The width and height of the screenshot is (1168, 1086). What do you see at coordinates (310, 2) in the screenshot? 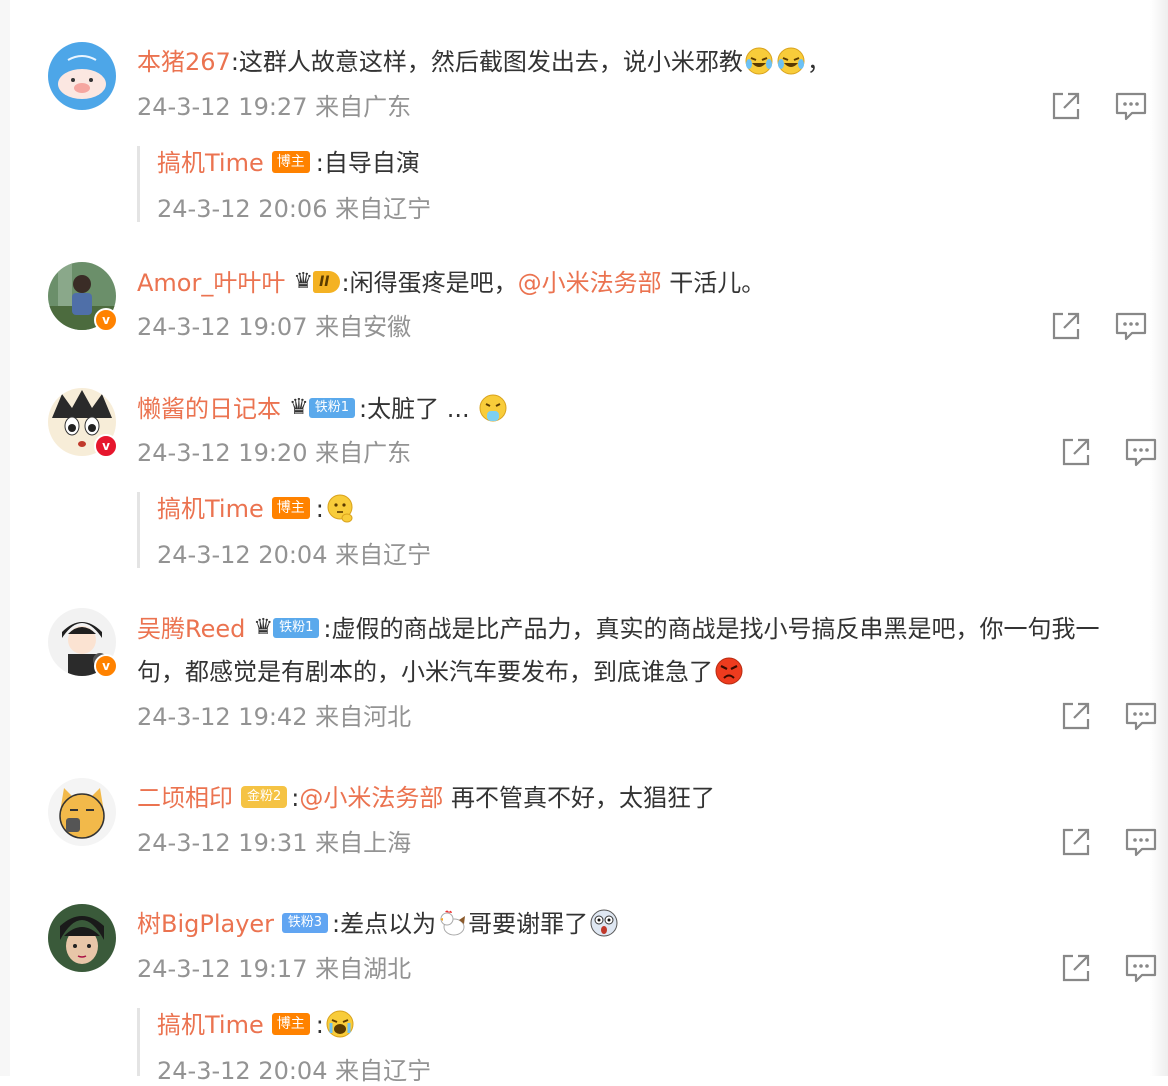
I see `previous-comment-fragment` at bounding box center [310, 2].